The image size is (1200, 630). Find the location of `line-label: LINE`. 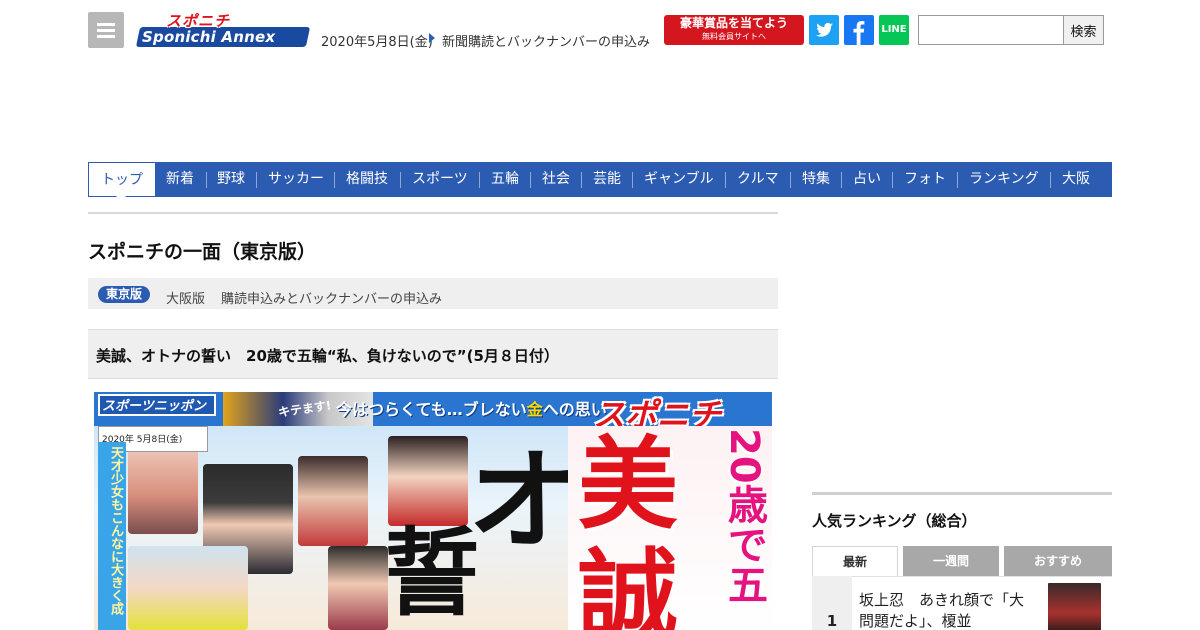

line-label: LINE is located at coordinates (894, 29).